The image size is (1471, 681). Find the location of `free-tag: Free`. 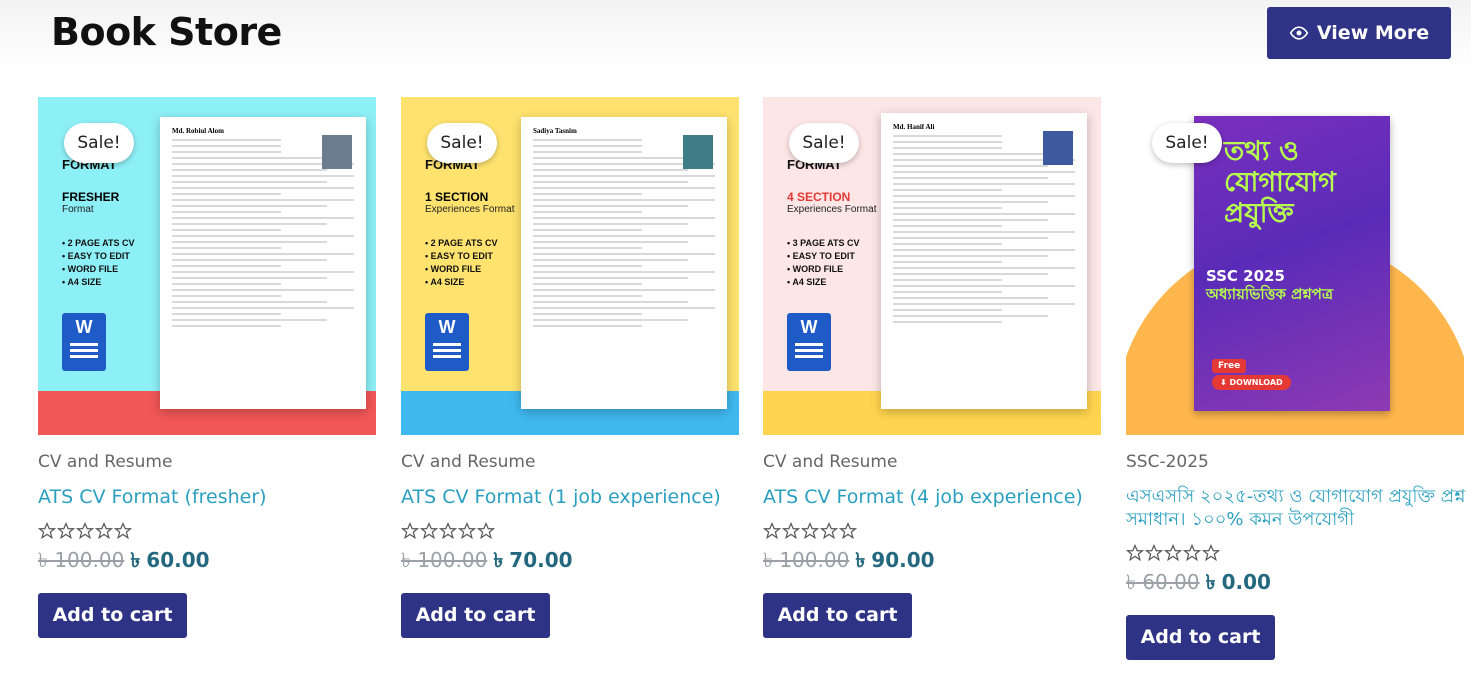

free-tag: Free is located at coordinates (1229, 366).